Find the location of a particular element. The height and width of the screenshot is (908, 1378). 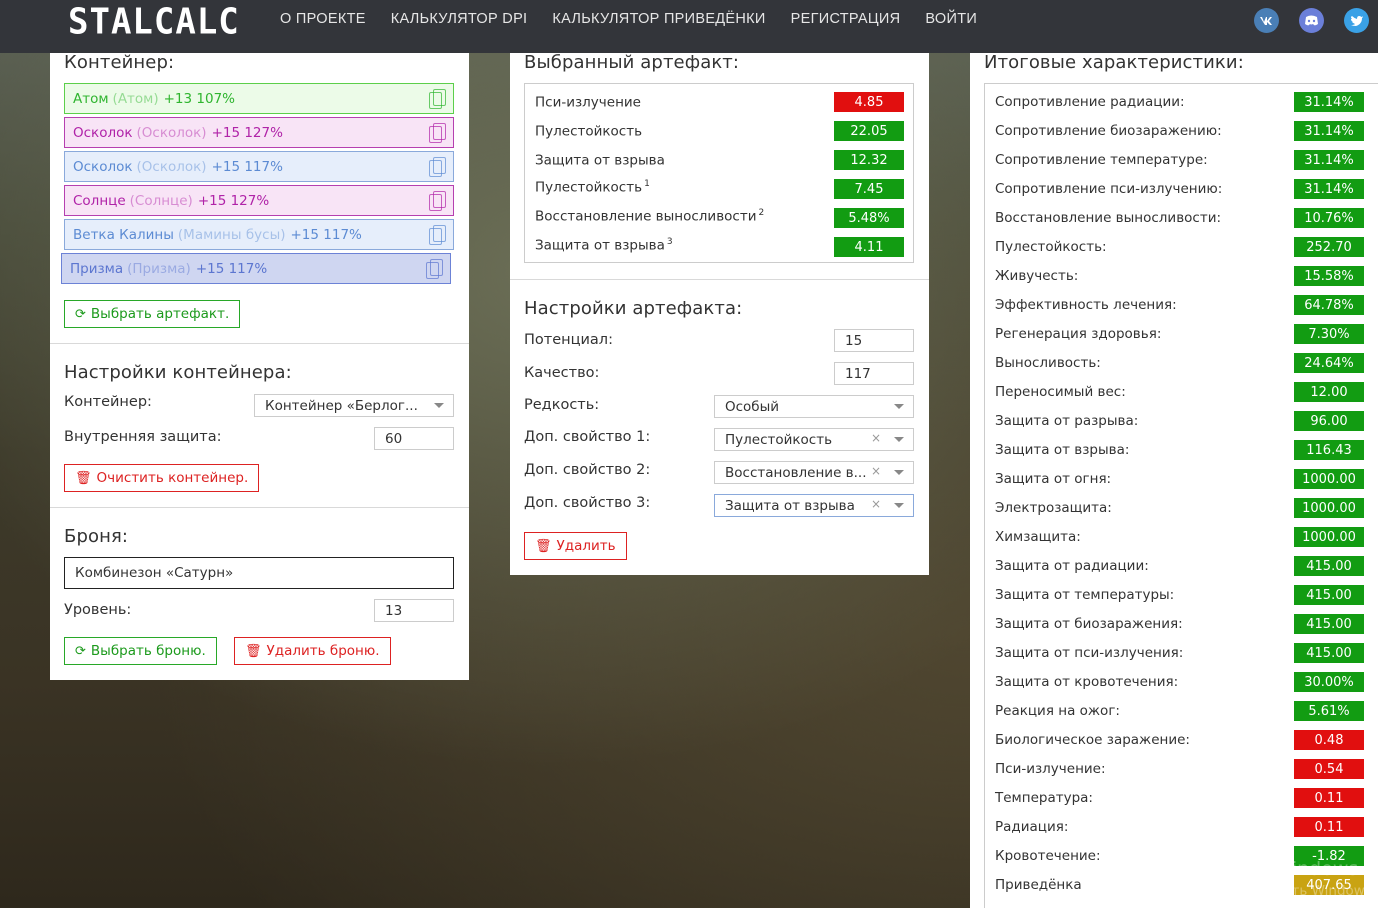

total-stat-label: Реакция на ожог: is located at coordinates (1057, 711).